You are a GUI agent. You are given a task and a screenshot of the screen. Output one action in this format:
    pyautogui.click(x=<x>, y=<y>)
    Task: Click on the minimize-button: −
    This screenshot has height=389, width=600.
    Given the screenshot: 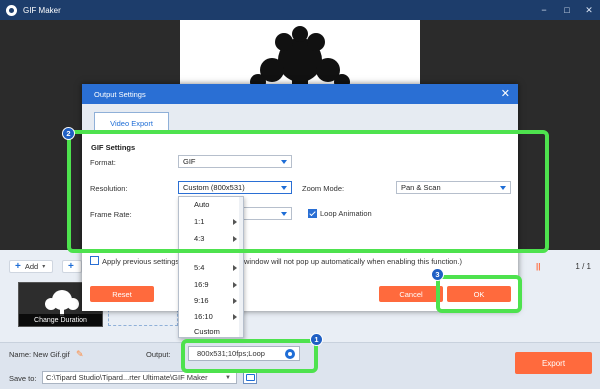 What is the action you would take?
    pyautogui.click(x=544, y=10)
    